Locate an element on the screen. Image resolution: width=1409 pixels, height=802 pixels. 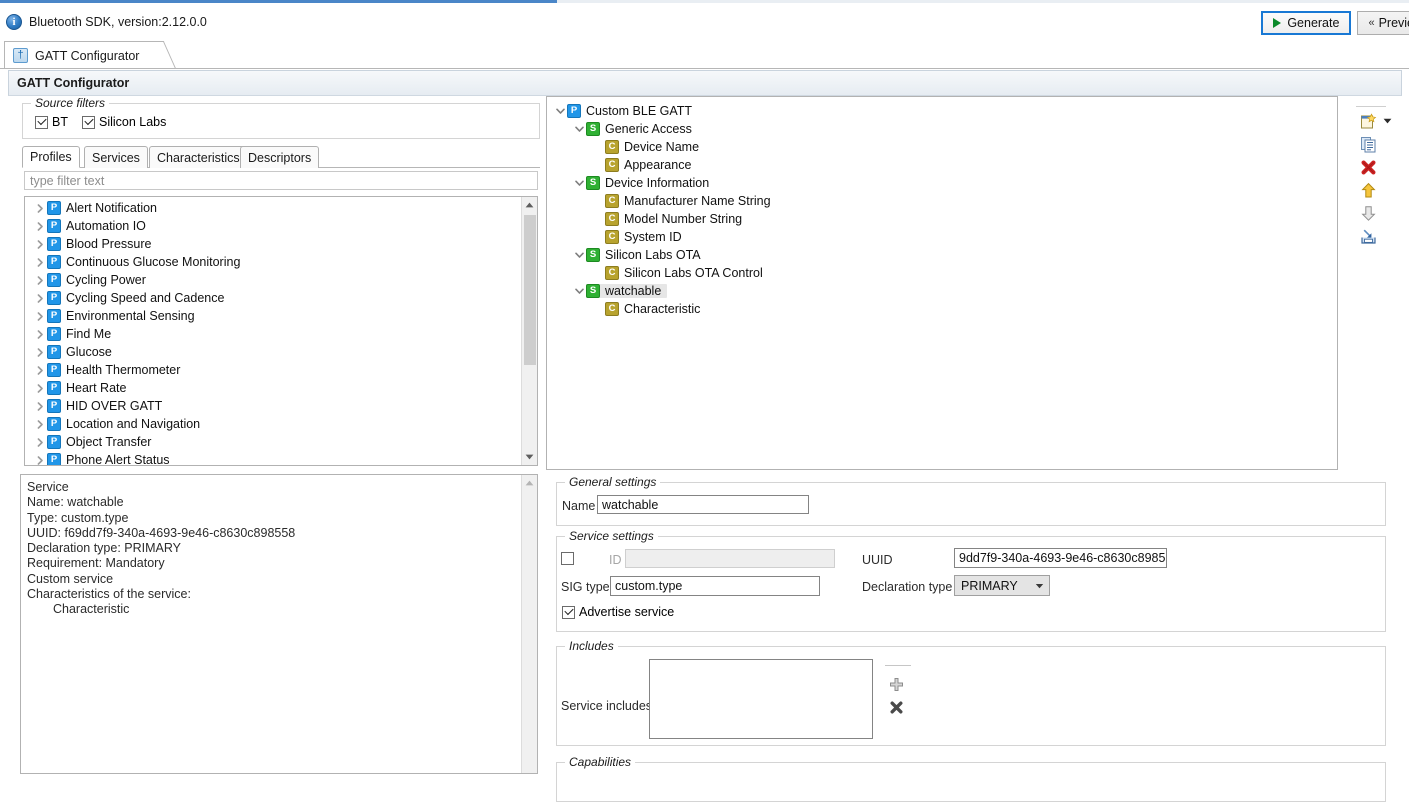
profile-tree-scrollbar-thumb is located at coordinates (530, 290).